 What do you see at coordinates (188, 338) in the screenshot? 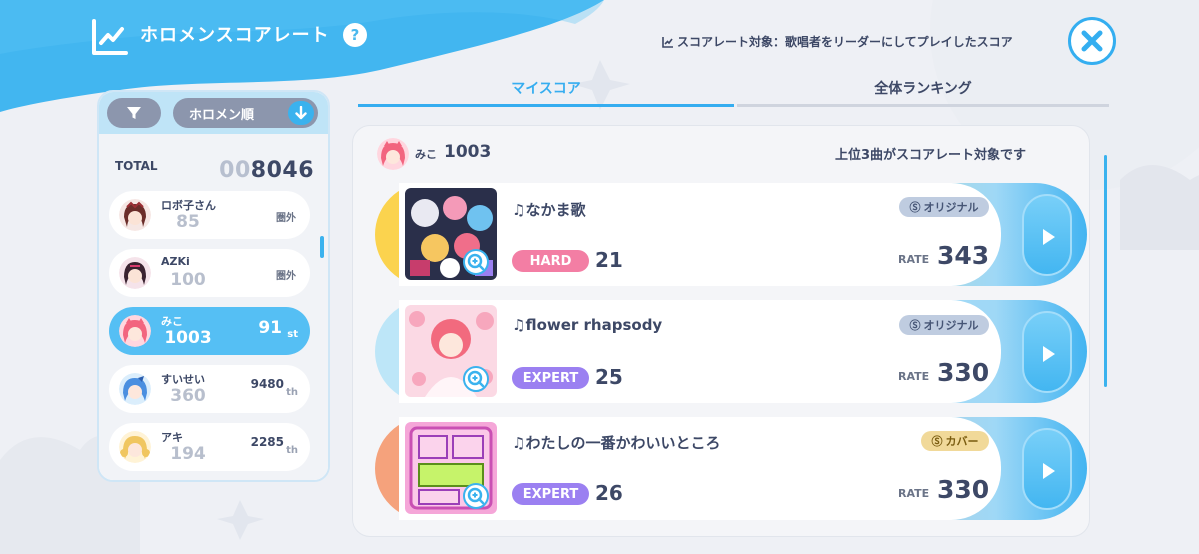
I see `member-score: 1003` at bounding box center [188, 338].